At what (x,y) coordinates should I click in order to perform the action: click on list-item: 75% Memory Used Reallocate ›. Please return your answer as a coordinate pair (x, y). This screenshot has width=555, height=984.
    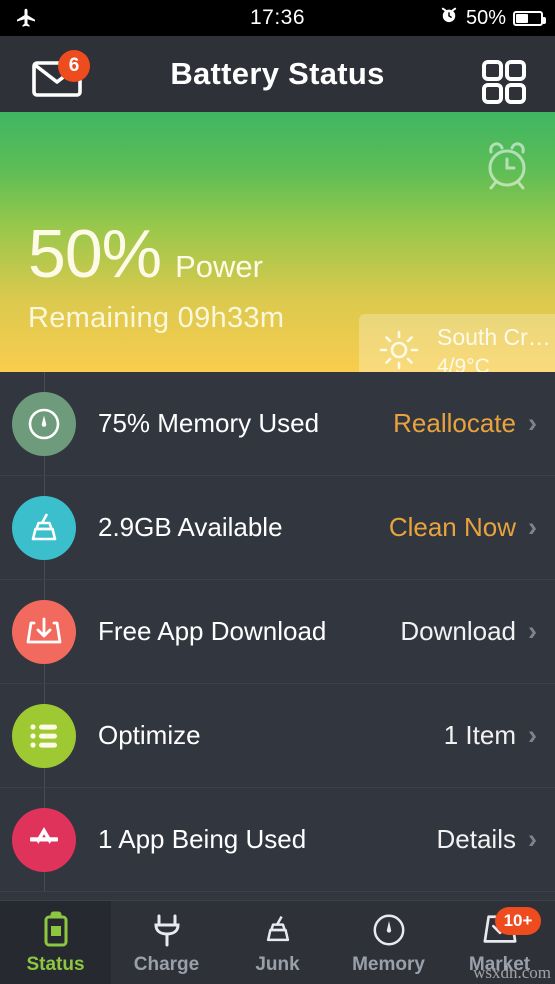
    Looking at the image, I should click on (277, 424).